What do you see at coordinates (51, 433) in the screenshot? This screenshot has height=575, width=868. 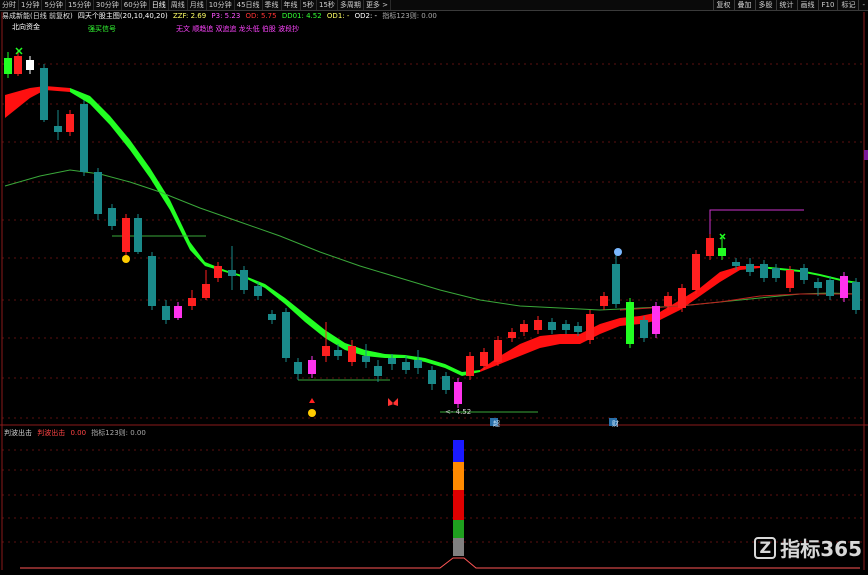 I see `lower-name2: 判波出击` at bounding box center [51, 433].